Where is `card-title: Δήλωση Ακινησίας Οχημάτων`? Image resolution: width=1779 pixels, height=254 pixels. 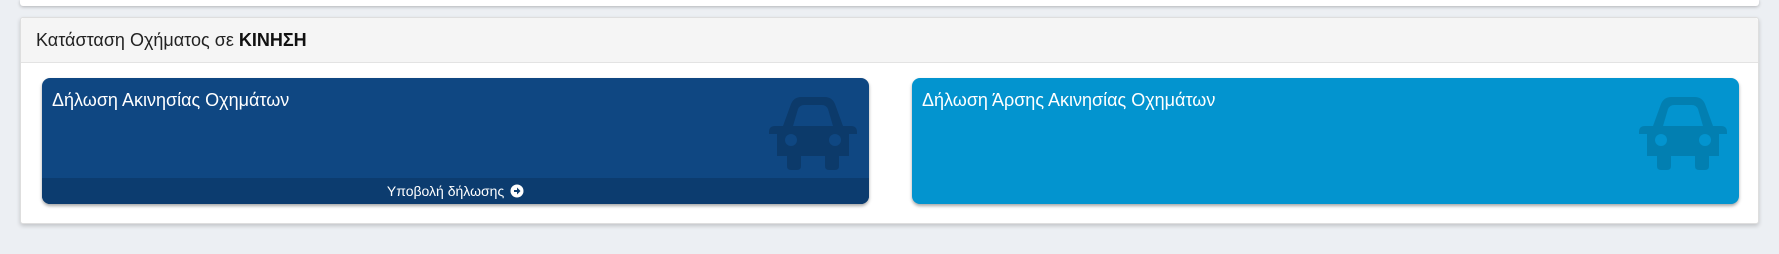
card-title: Δήλωση Ακινησίας Οχημάτων is located at coordinates (171, 100).